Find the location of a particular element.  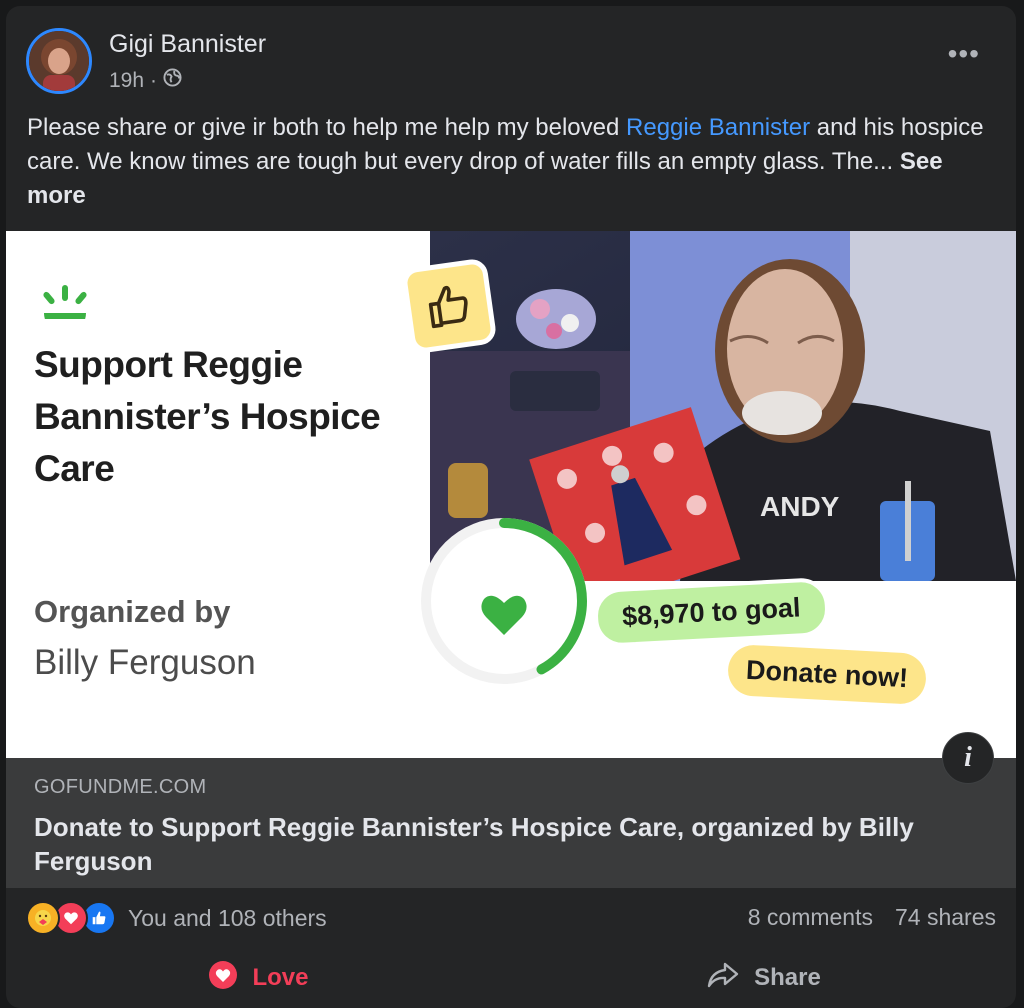

gofundme-logo-icon is located at coordinates (65, 308).